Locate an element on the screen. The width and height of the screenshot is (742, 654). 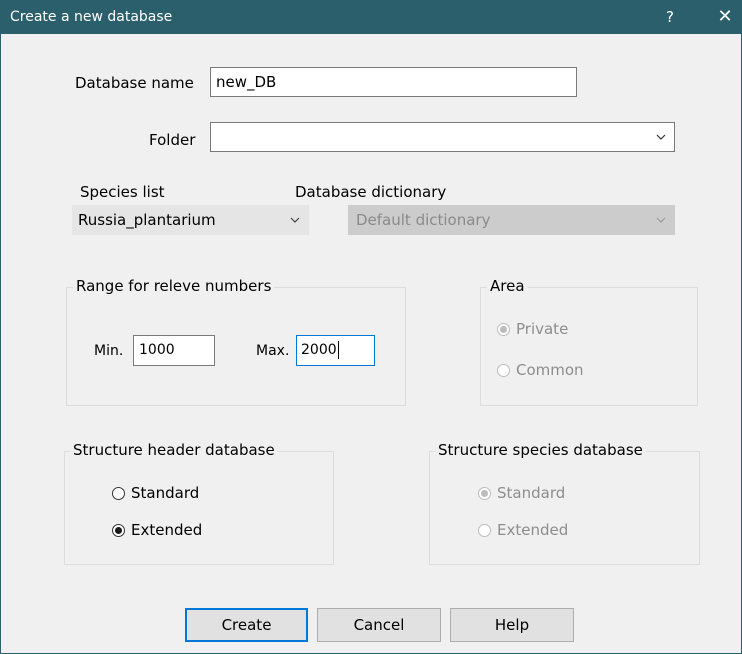
species-standard-label: Standard is located at coordinates (531, 493).